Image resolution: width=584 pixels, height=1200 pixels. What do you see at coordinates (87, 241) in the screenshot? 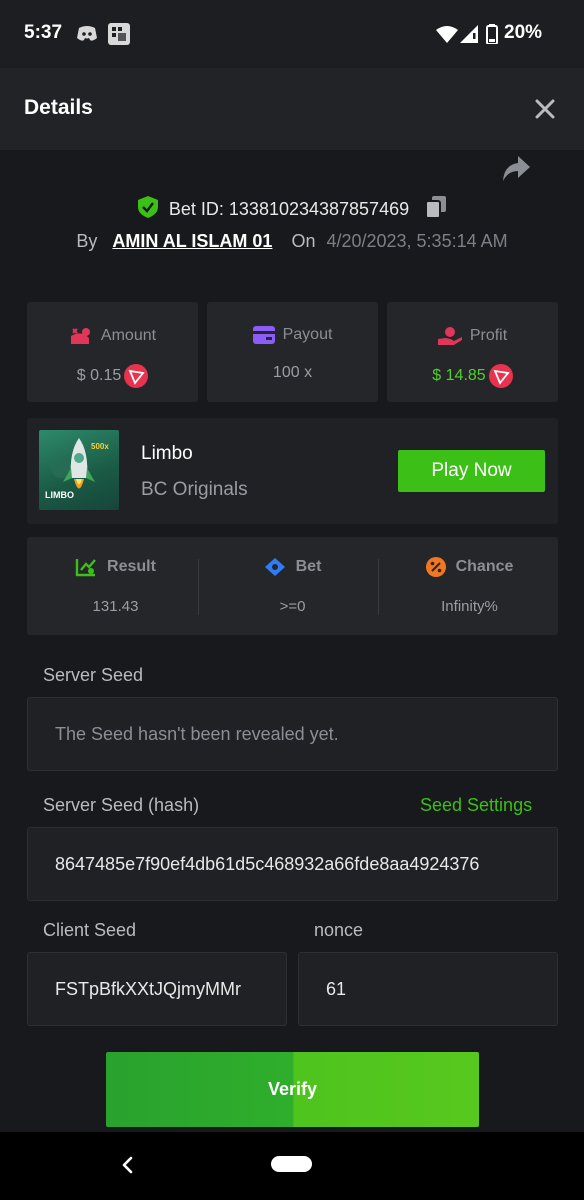
I see `by-label: By` at bounding box center [87, 241].